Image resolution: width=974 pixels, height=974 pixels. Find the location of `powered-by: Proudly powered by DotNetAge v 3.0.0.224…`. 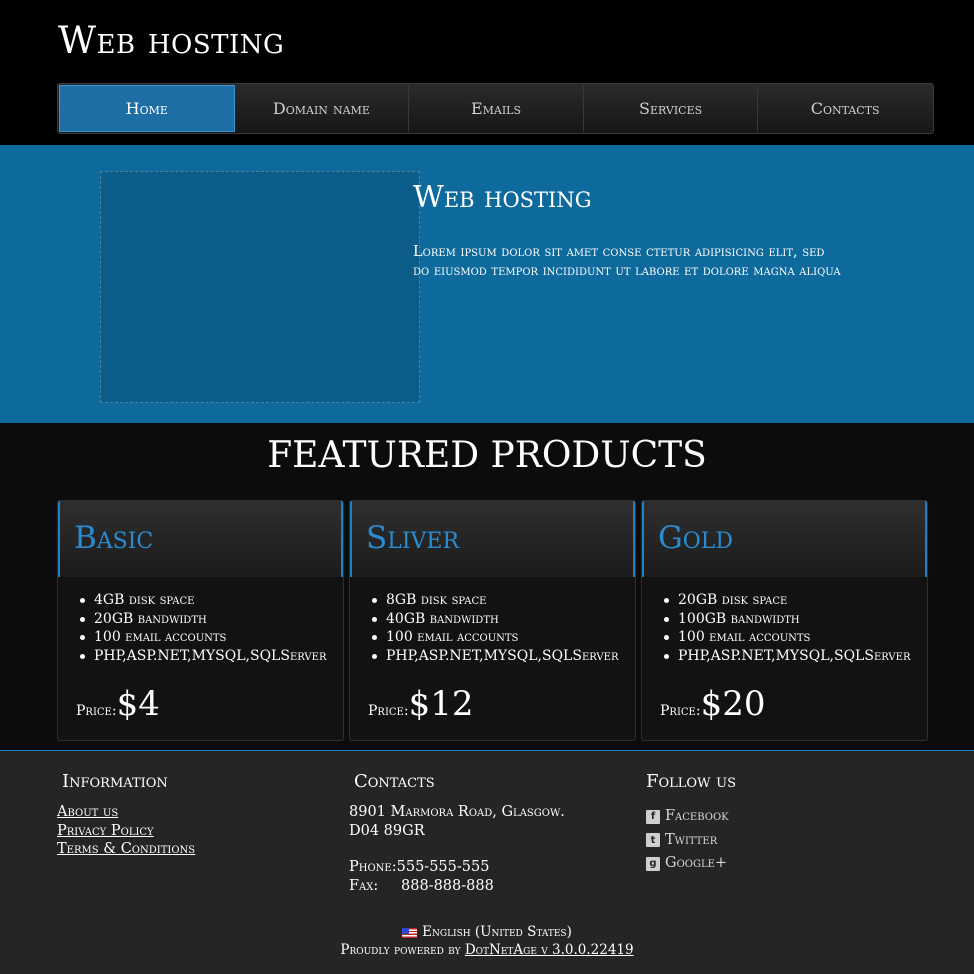

powered-by: Proudly powered by DotNetAge v 3.0.0.224… is located at coordinates (487, 950).